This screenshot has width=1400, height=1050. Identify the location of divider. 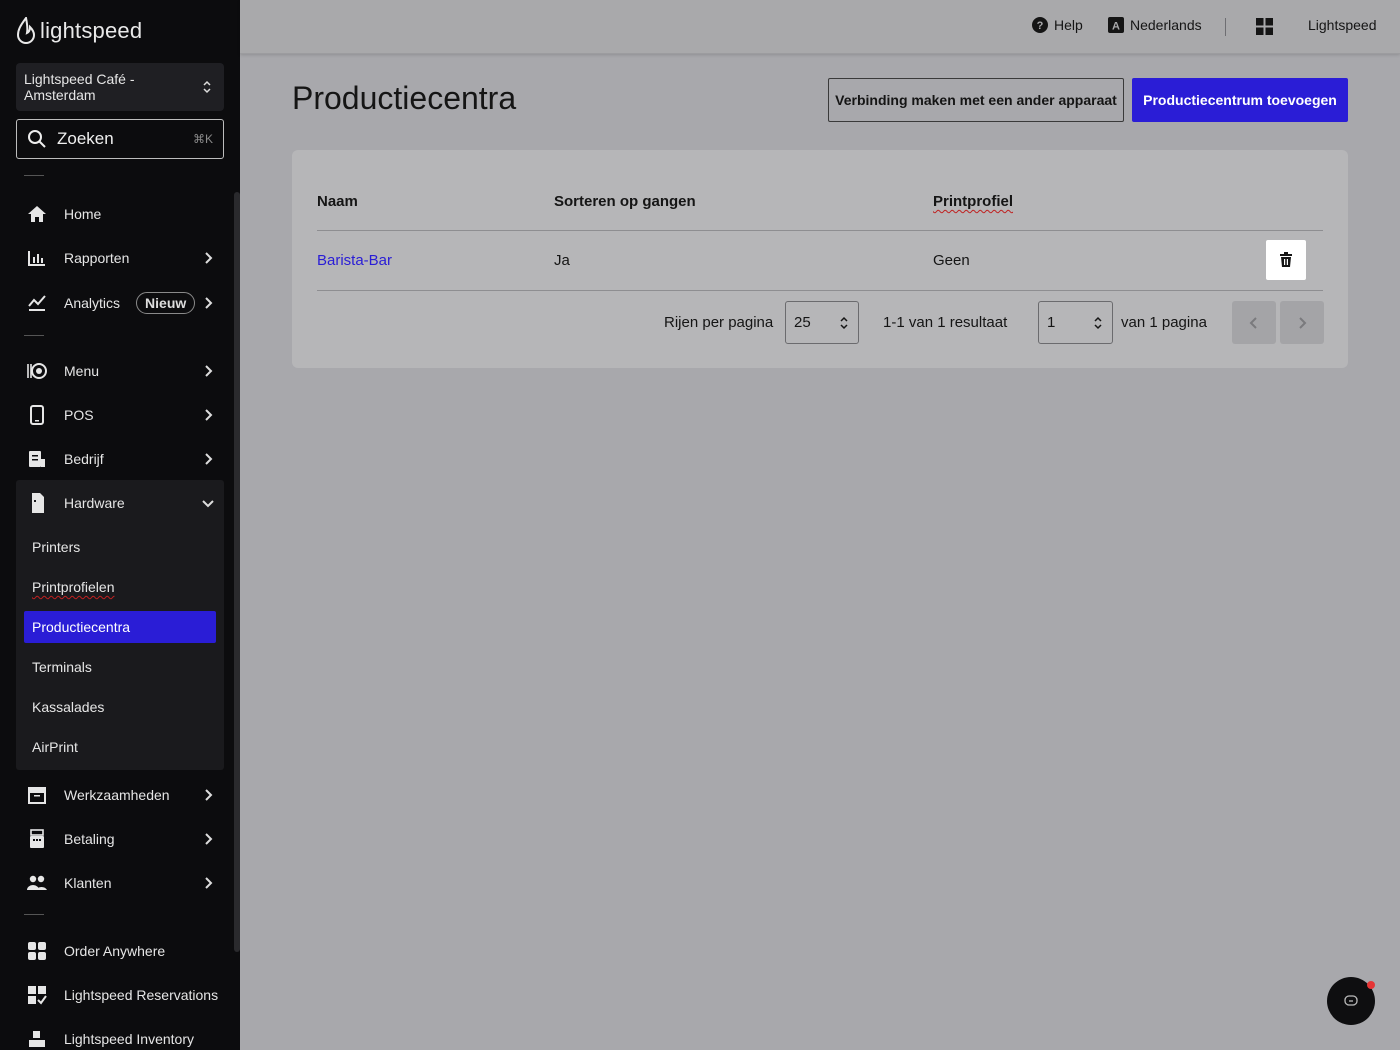
(34, 335).